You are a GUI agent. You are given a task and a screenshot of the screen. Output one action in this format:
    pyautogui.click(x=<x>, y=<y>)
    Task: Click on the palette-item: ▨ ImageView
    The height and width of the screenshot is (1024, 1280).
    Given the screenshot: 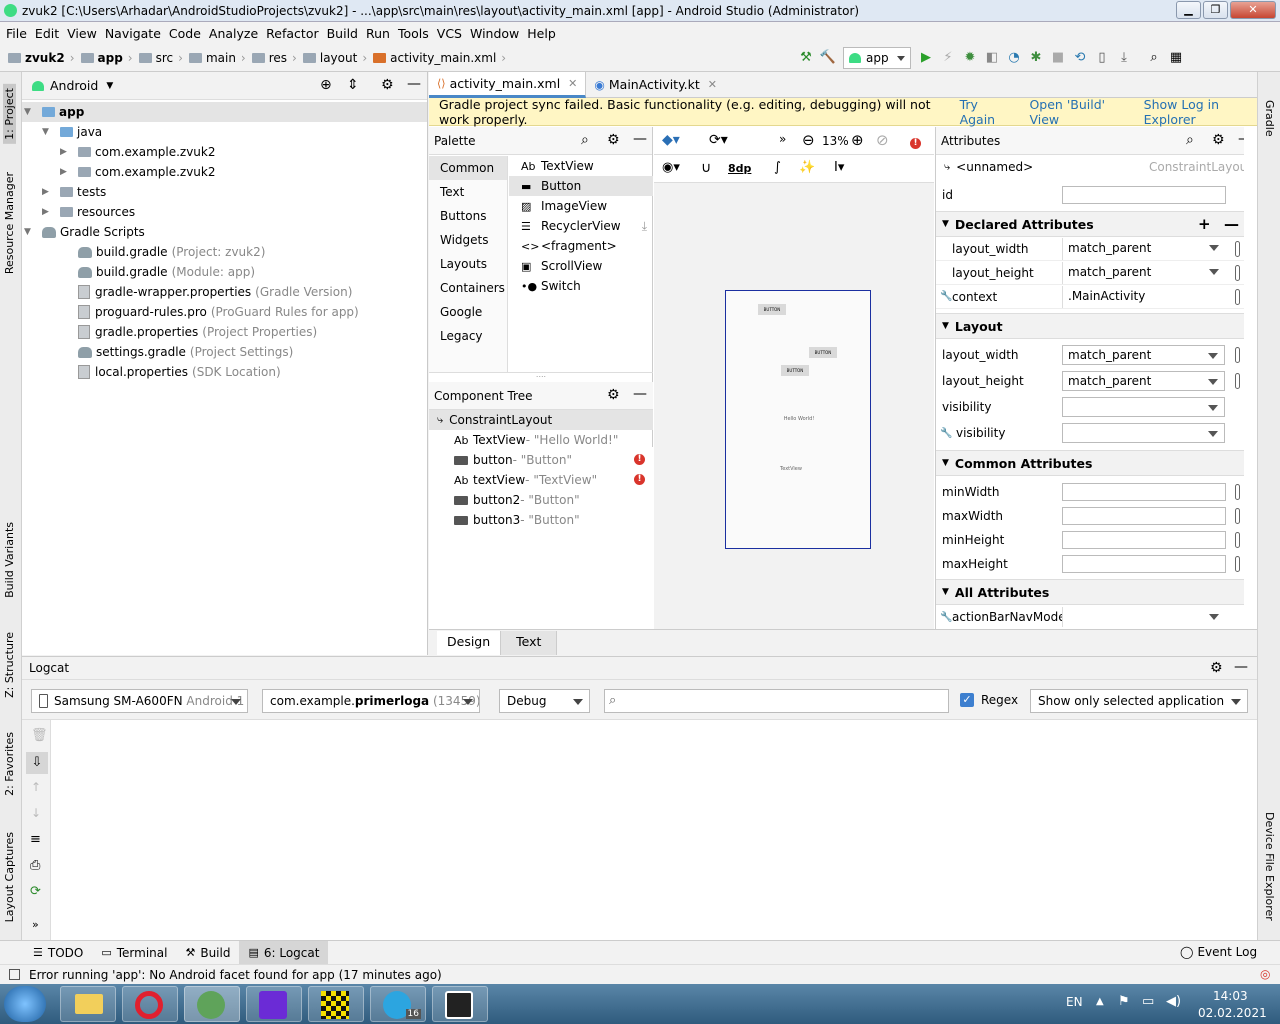 What is the action you would take?
    pyautogui.click(x=581, y=206)
    